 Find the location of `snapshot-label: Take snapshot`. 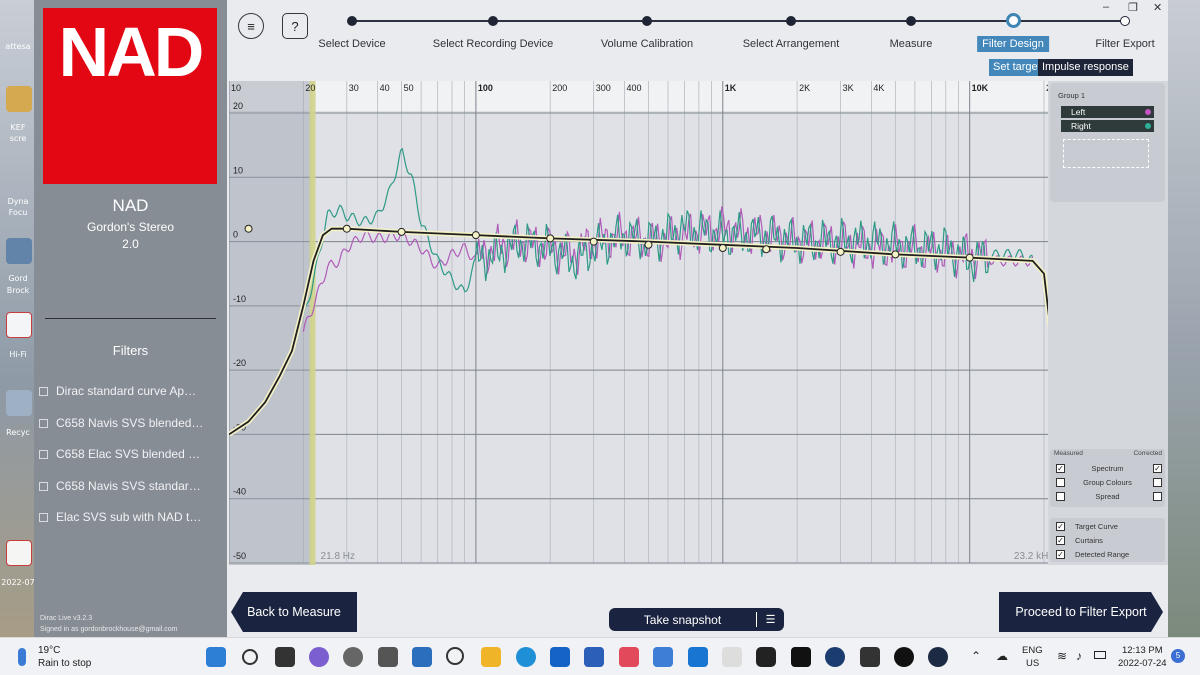

snapshot-label: Take snapshot is located at coordinates (682, 619).